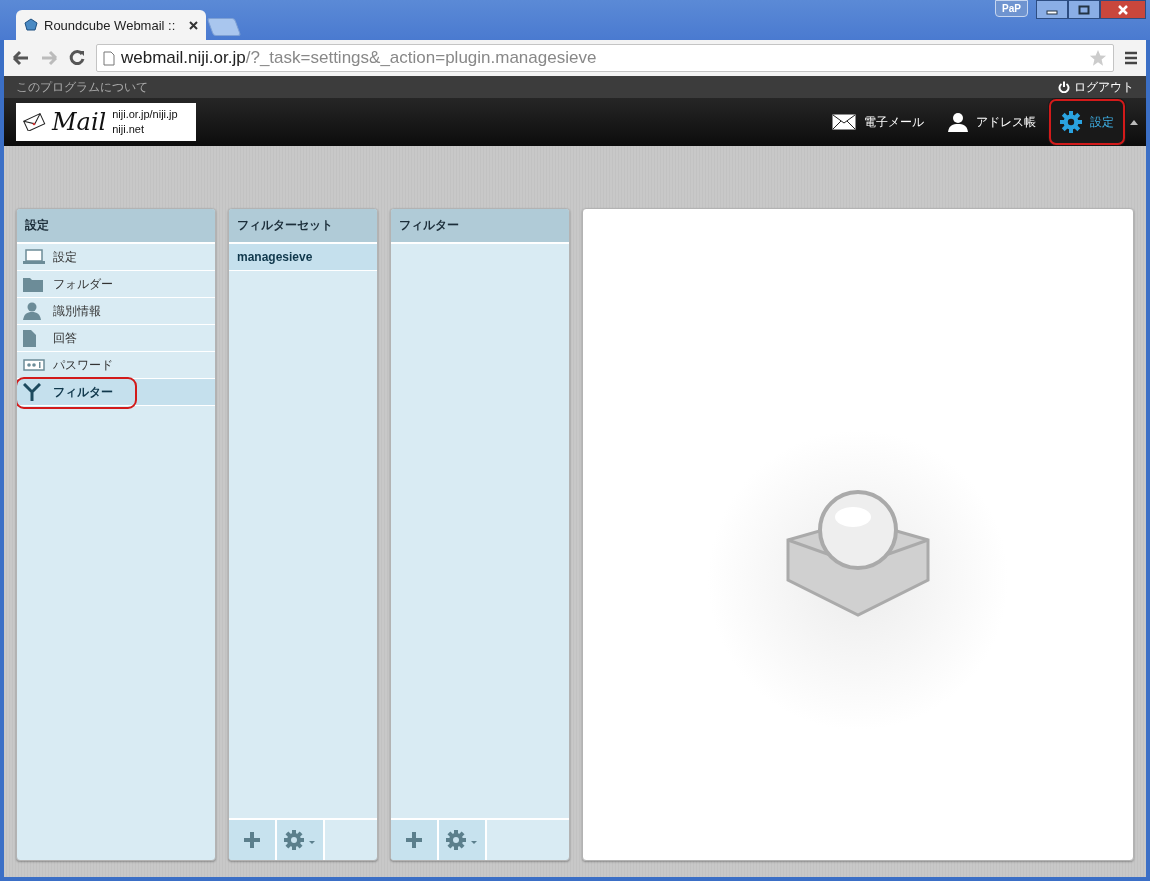  What do you see at coordinates (116, 311) in the screenshot?
I see `settings-item: 識別情報` at bounding box center [116, 311].